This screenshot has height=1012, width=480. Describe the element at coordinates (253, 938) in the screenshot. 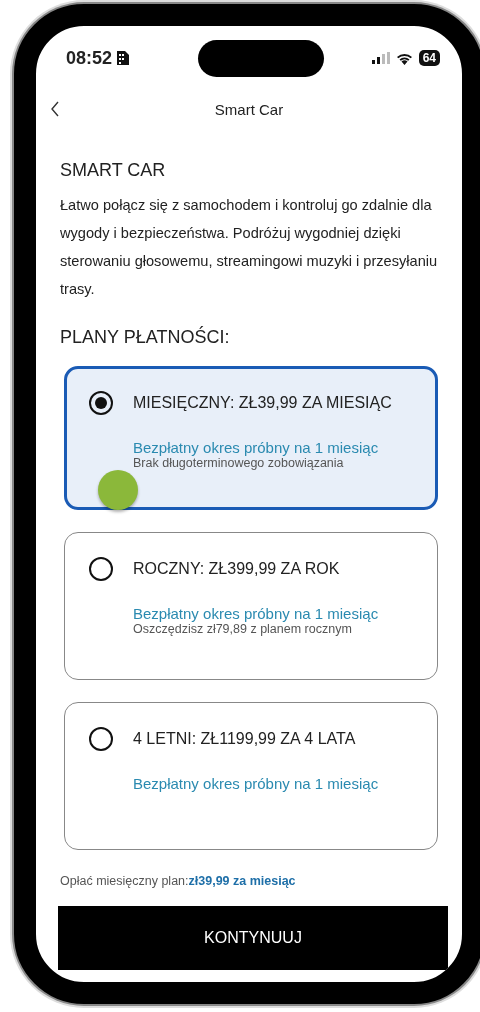

I see `continue-button: KONTYNUUJ` at that location.